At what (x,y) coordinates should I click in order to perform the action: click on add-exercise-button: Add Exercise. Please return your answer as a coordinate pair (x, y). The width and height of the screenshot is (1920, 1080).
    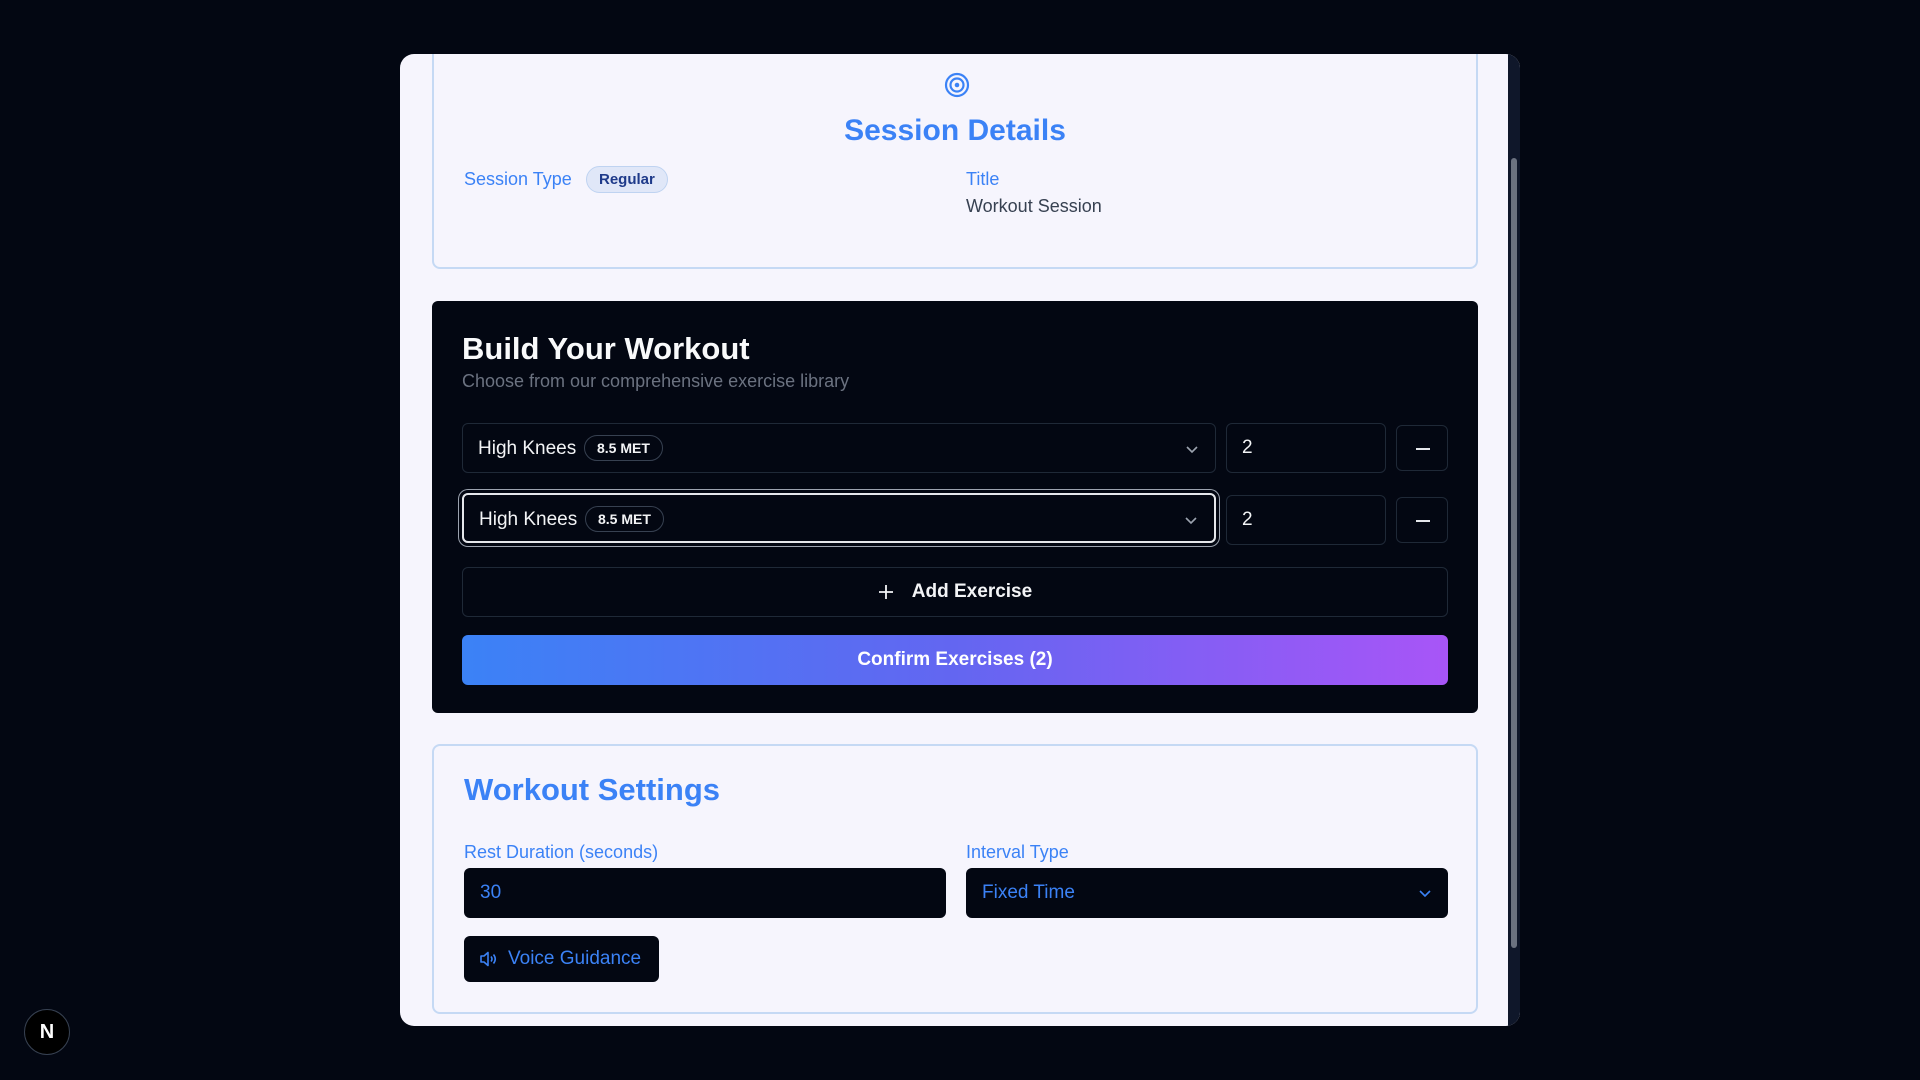
    Looking at the image, I should click on (955, 592).